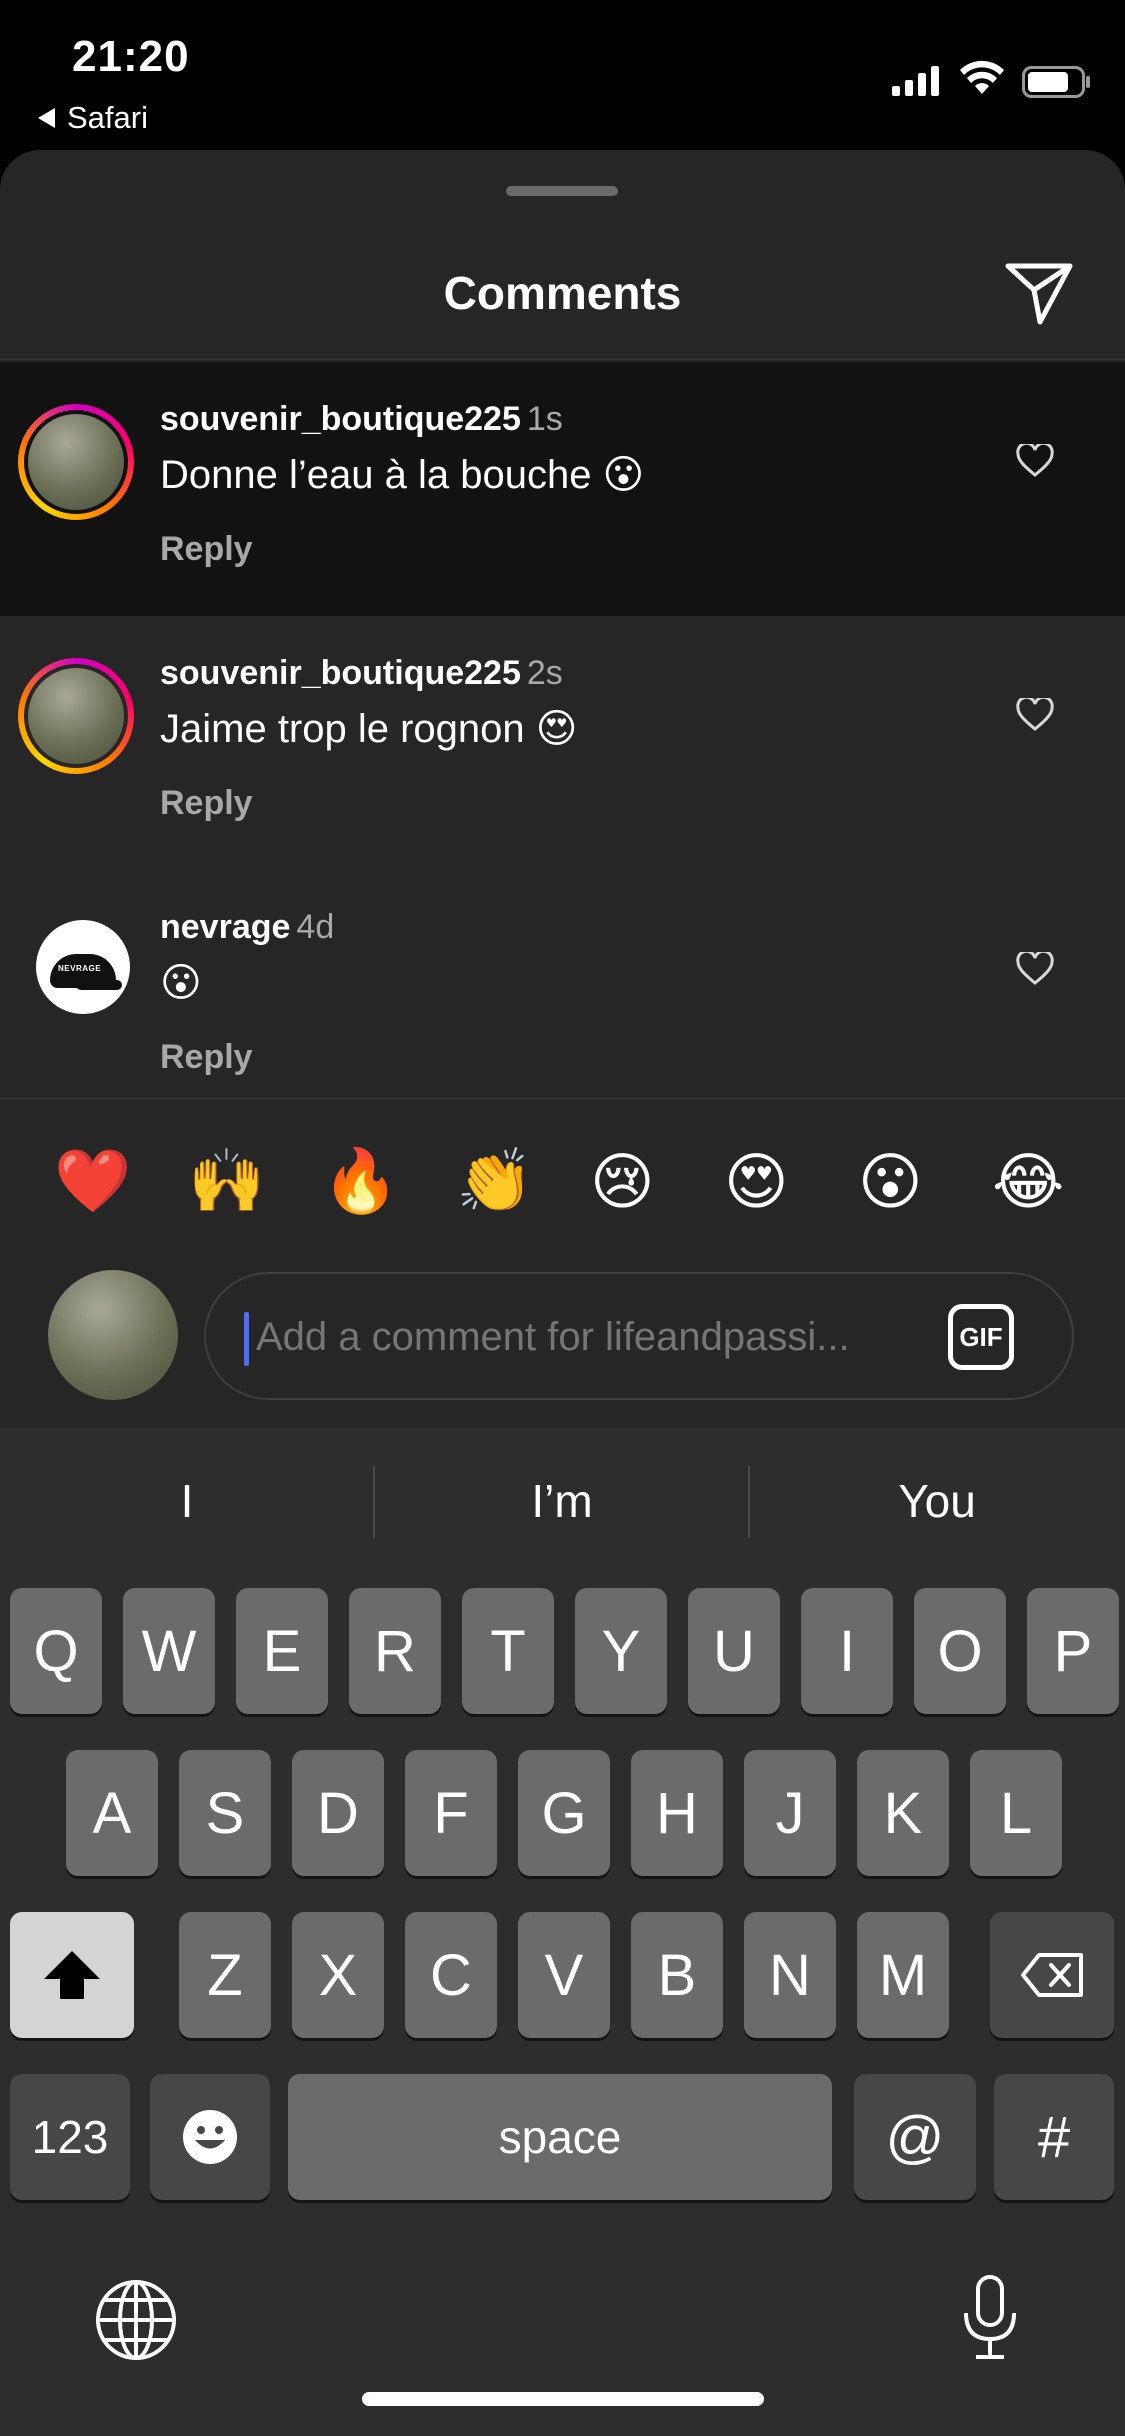 The image size is (1125, 2436). Describe the element at coordinates (898, 1185) in the screenshot. I see `reaction-emoji: 😮` at that location.